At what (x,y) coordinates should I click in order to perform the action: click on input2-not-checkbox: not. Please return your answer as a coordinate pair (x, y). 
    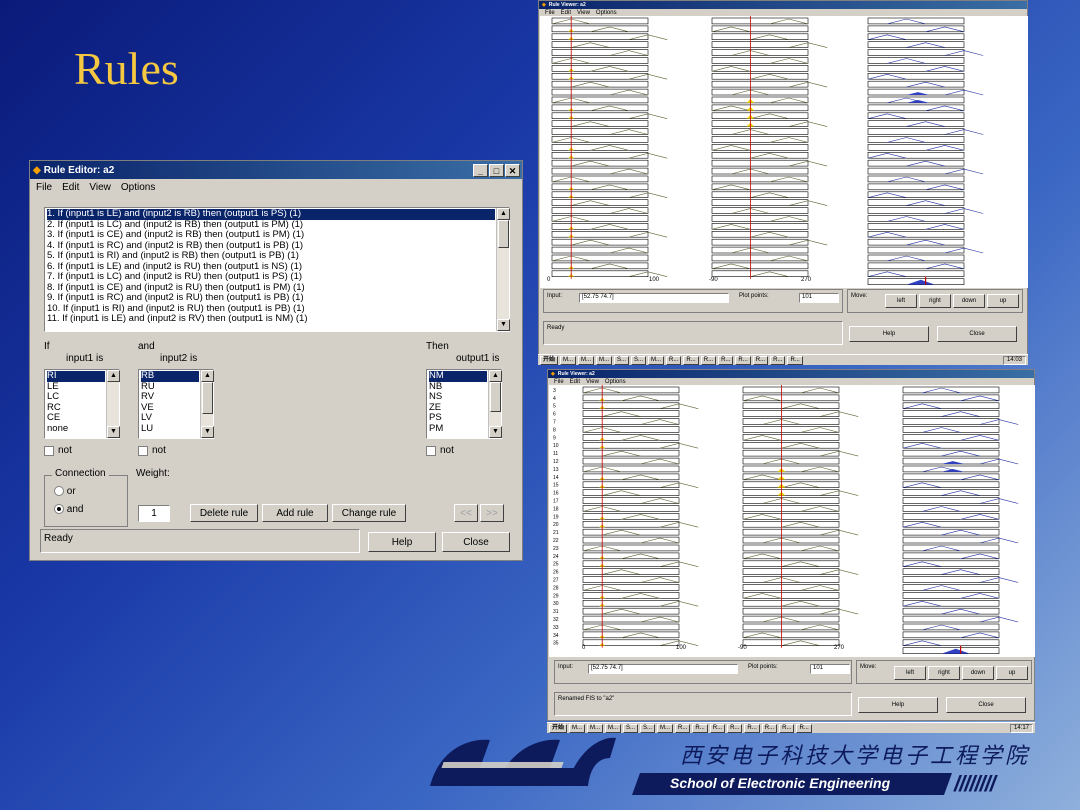
    Looking at the image, I should click on (152, 450).